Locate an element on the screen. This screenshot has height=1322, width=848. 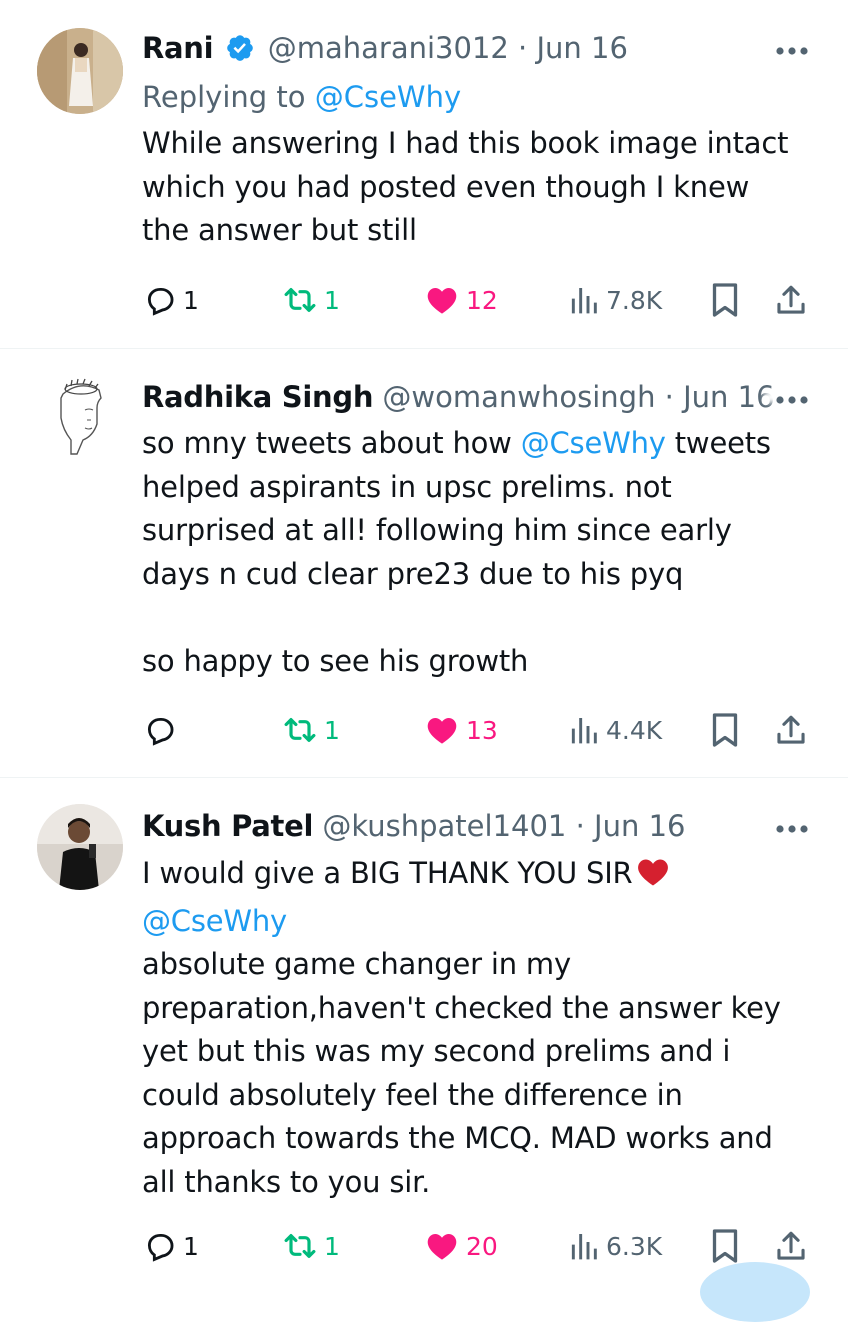
like-button: 13 is located at coordinates (461, 730).